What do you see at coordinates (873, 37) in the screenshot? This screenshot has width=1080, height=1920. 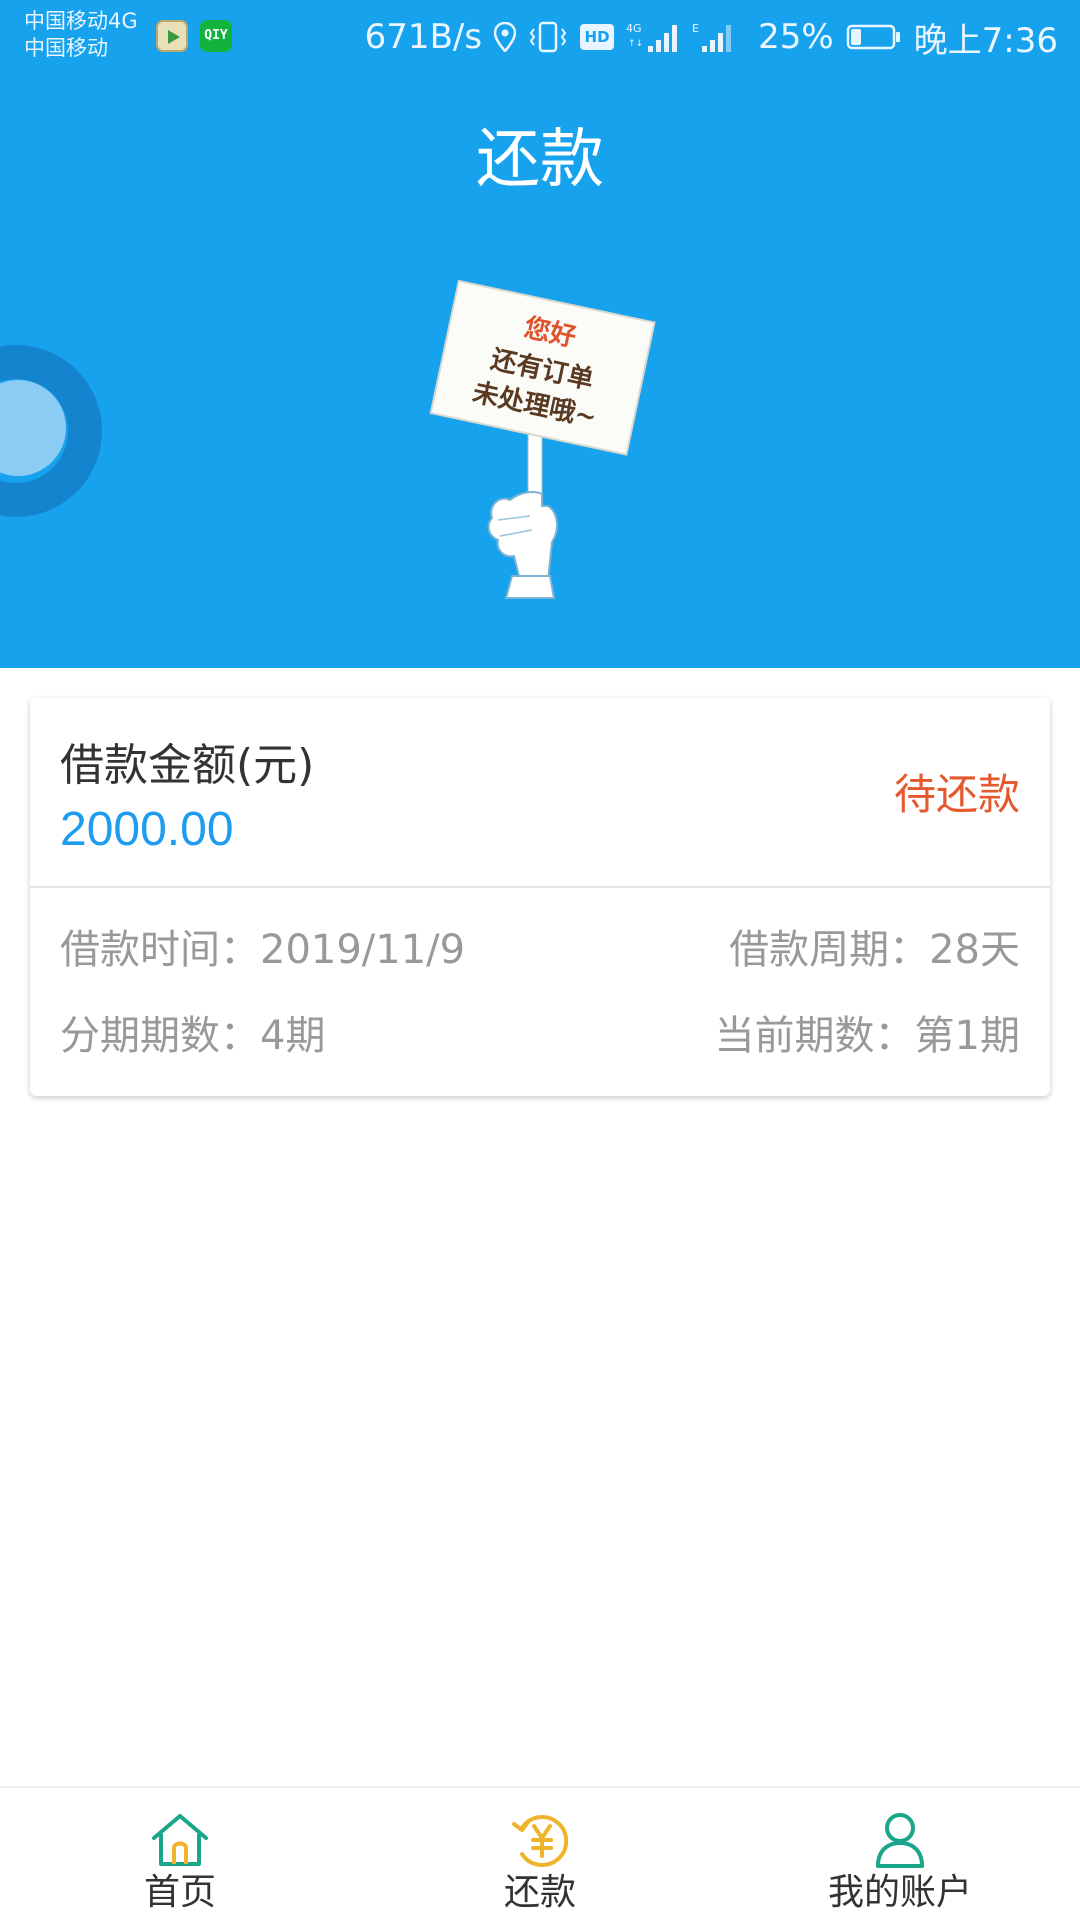 I see `battery-icon` at bounding box center [873, 37].